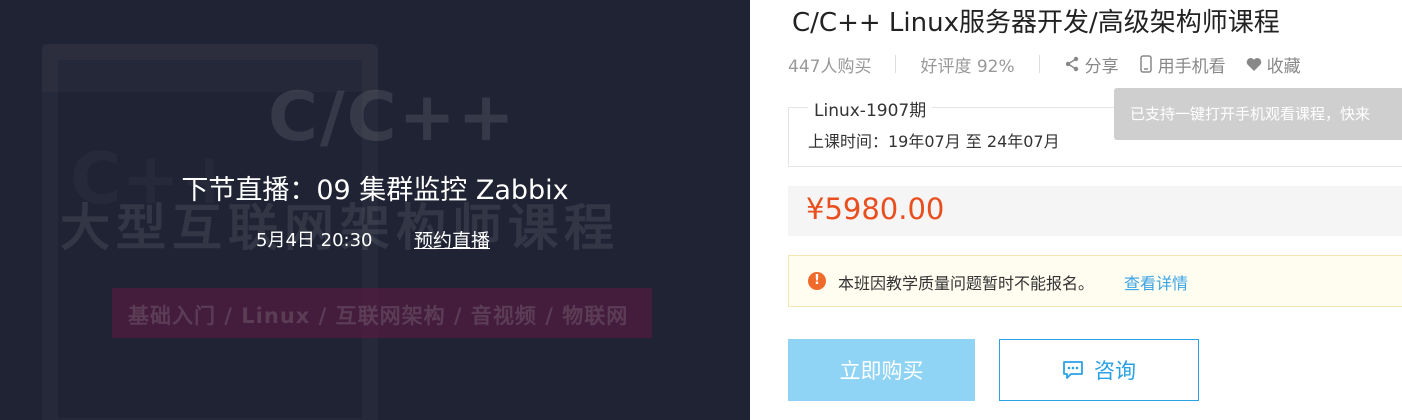 The height and width of the screenshot is (420, 1402). Describe the element at coordinates (817, 281) in the screenshot. I see `warning-icon: !` at that location.